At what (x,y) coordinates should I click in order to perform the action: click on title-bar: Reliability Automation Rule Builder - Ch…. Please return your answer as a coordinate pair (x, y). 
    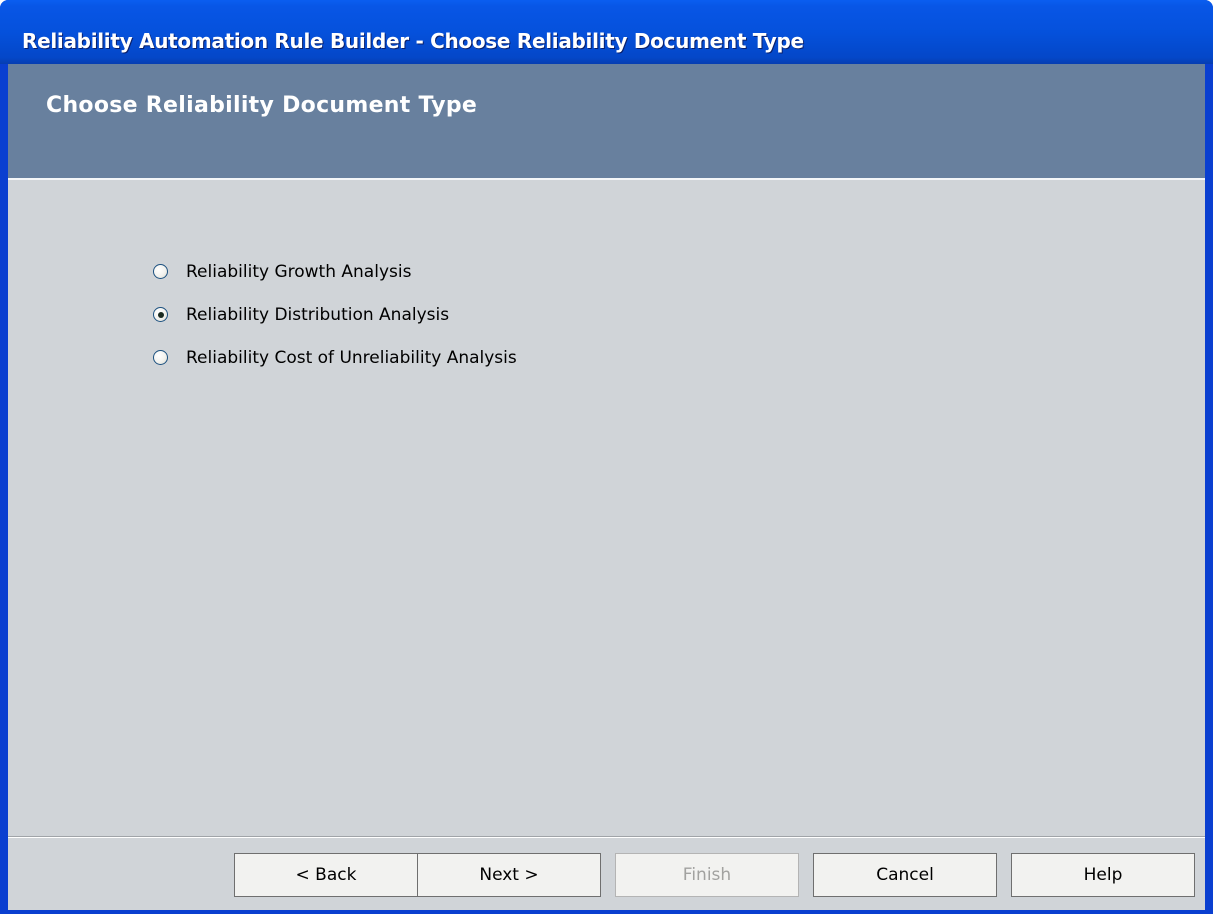
    Looking at the image, I should click on (606, 32).